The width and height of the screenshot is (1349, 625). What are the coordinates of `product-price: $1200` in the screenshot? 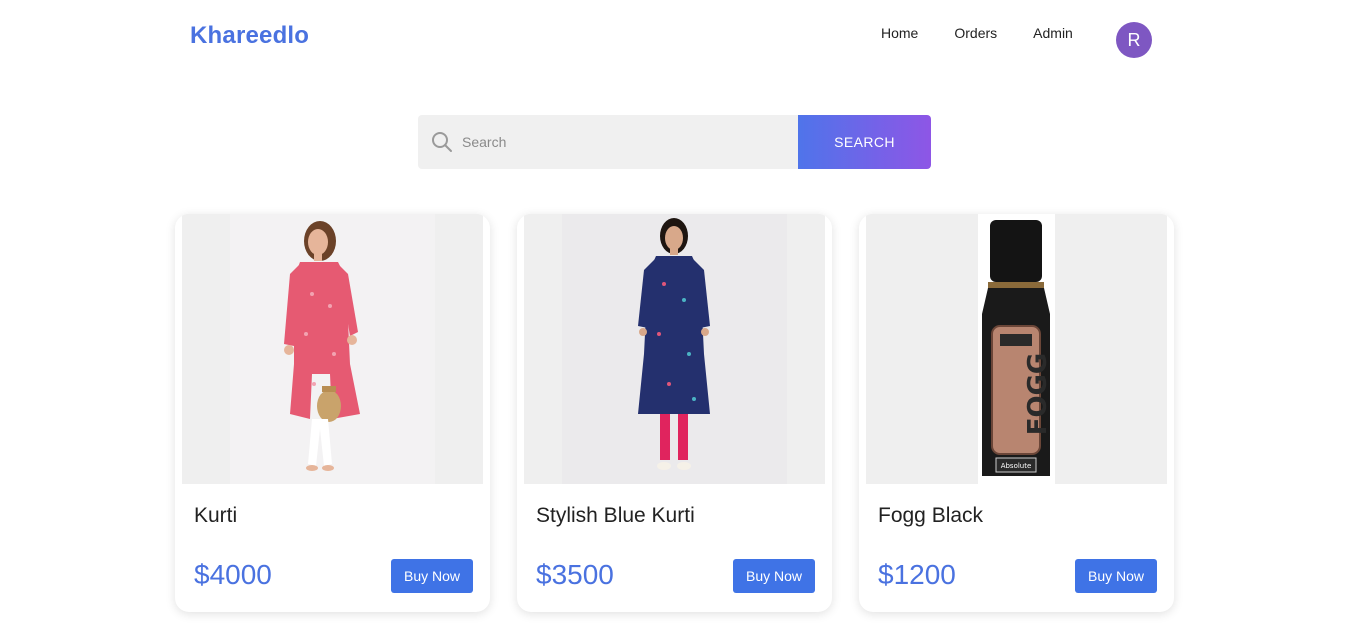 It's located at (917, 574).